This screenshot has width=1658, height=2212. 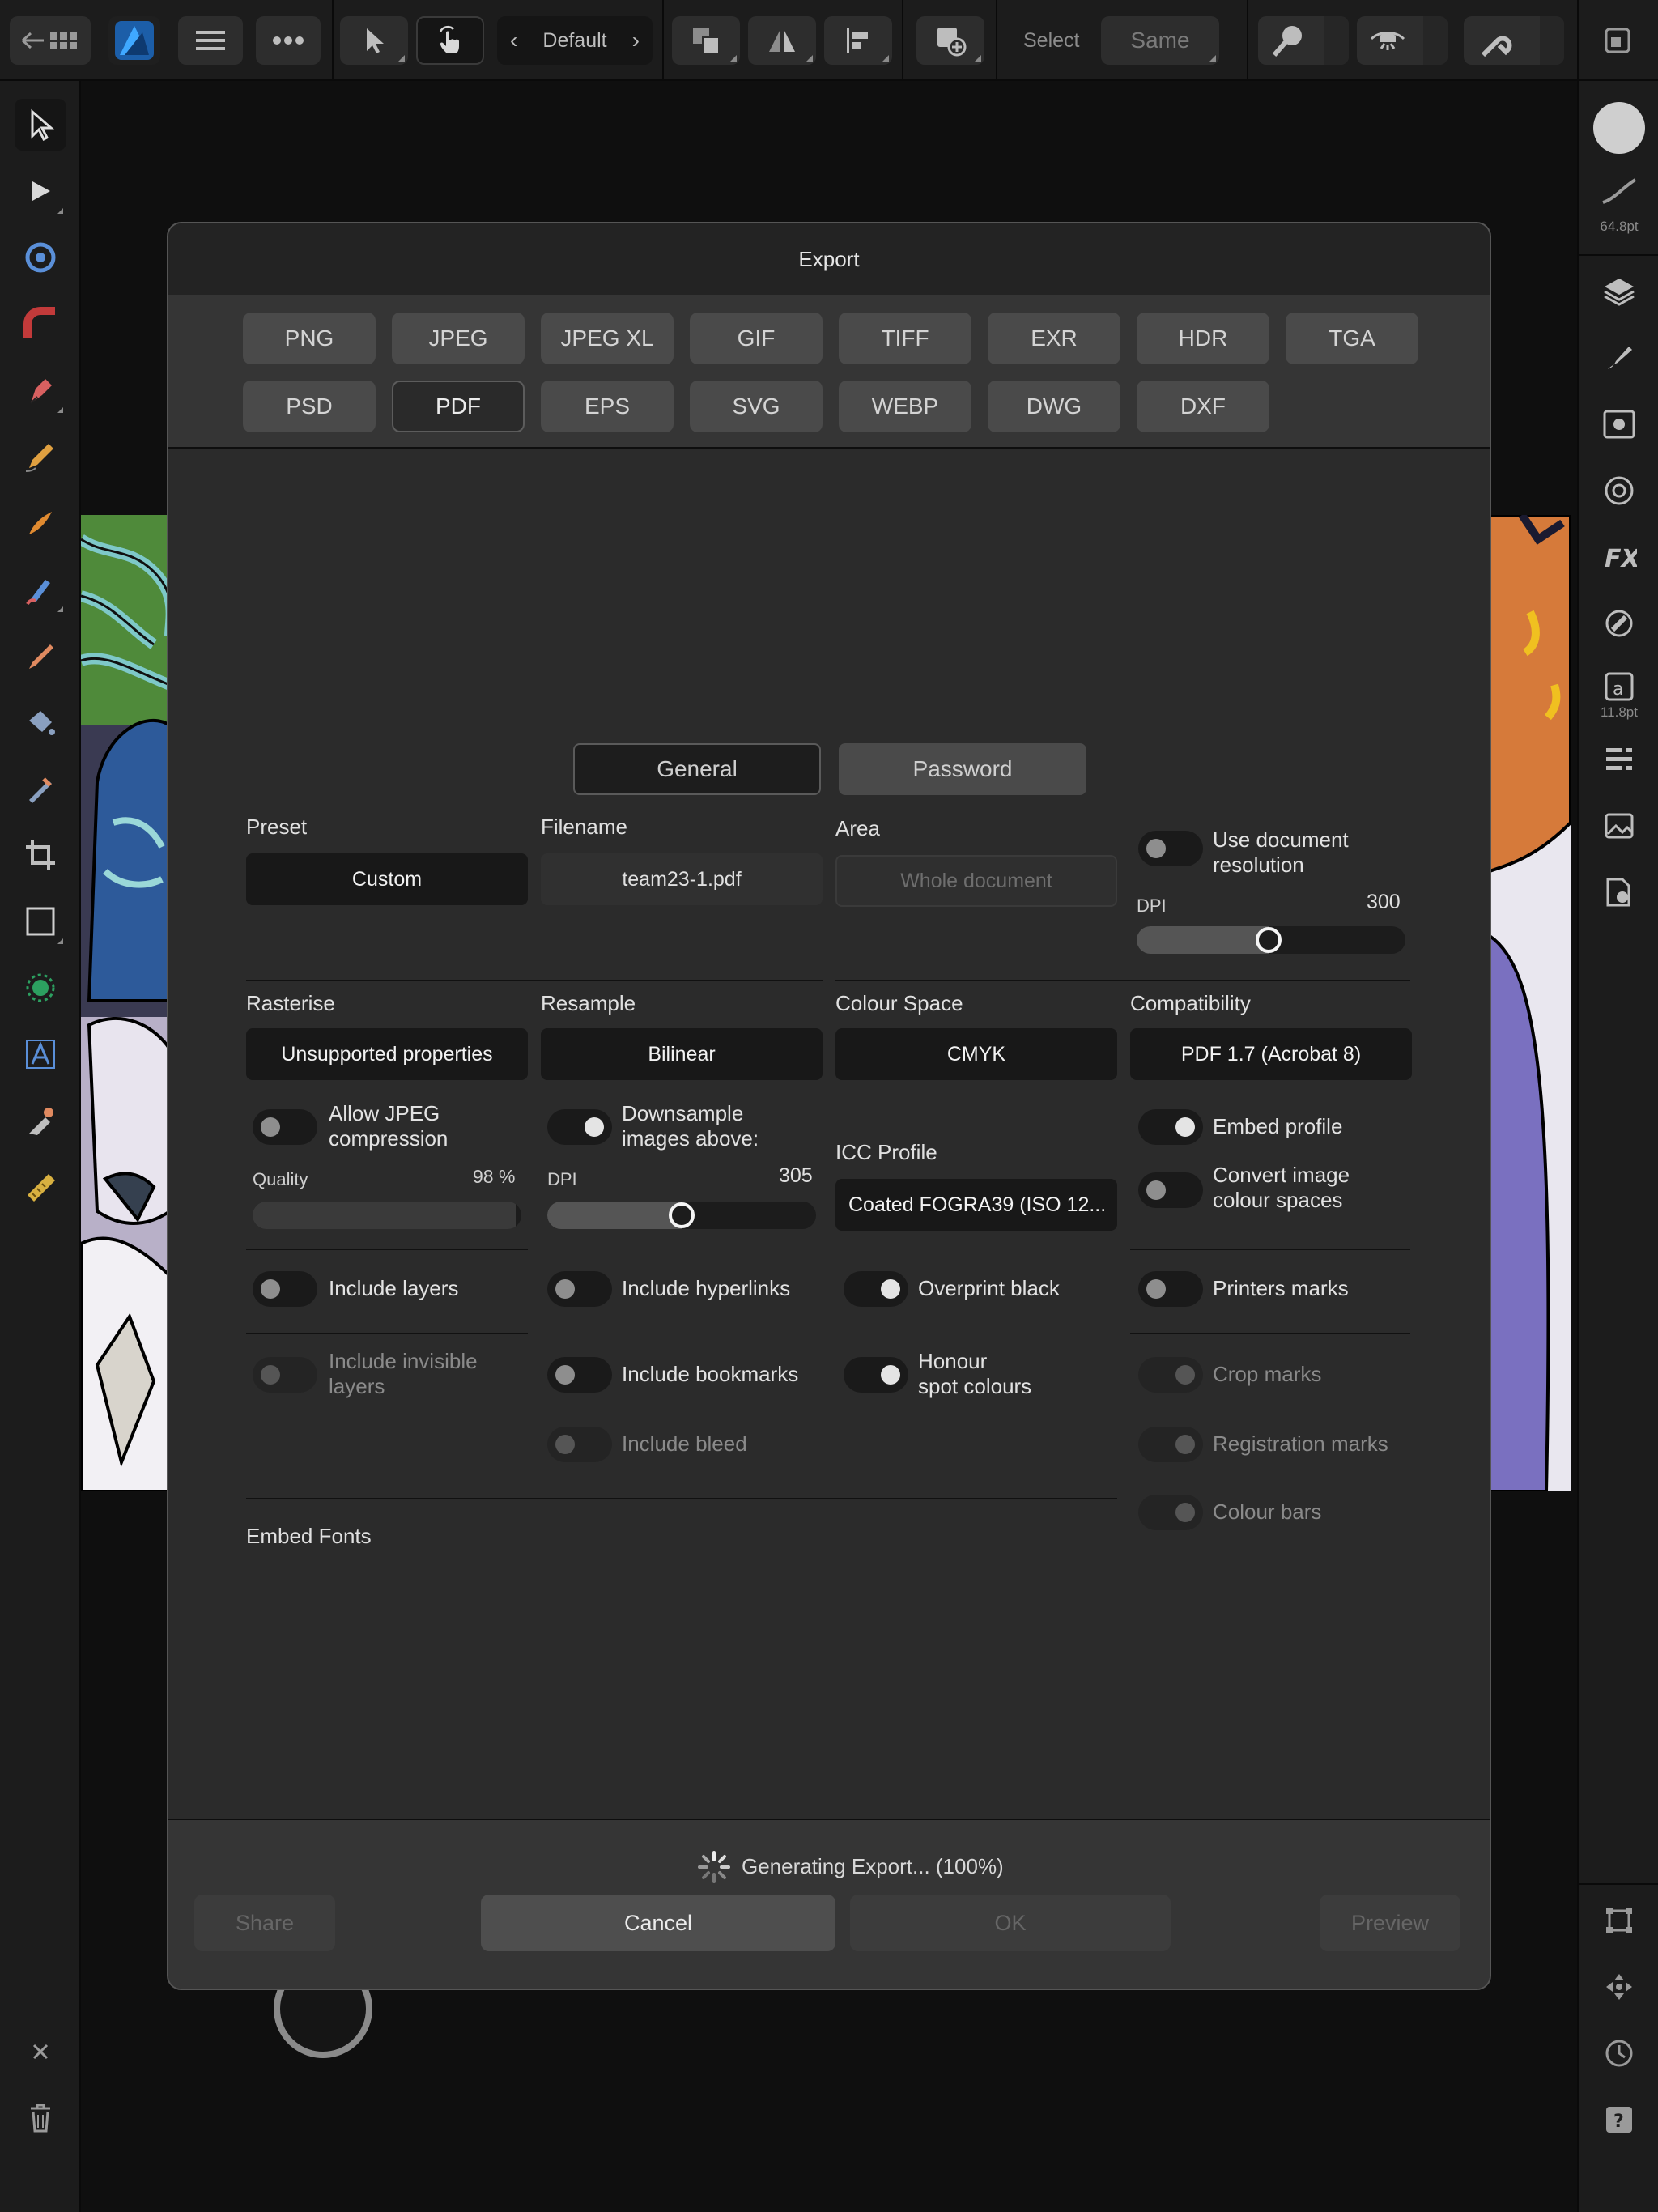 I want to click on window-button, so click(x=1617, y=41).